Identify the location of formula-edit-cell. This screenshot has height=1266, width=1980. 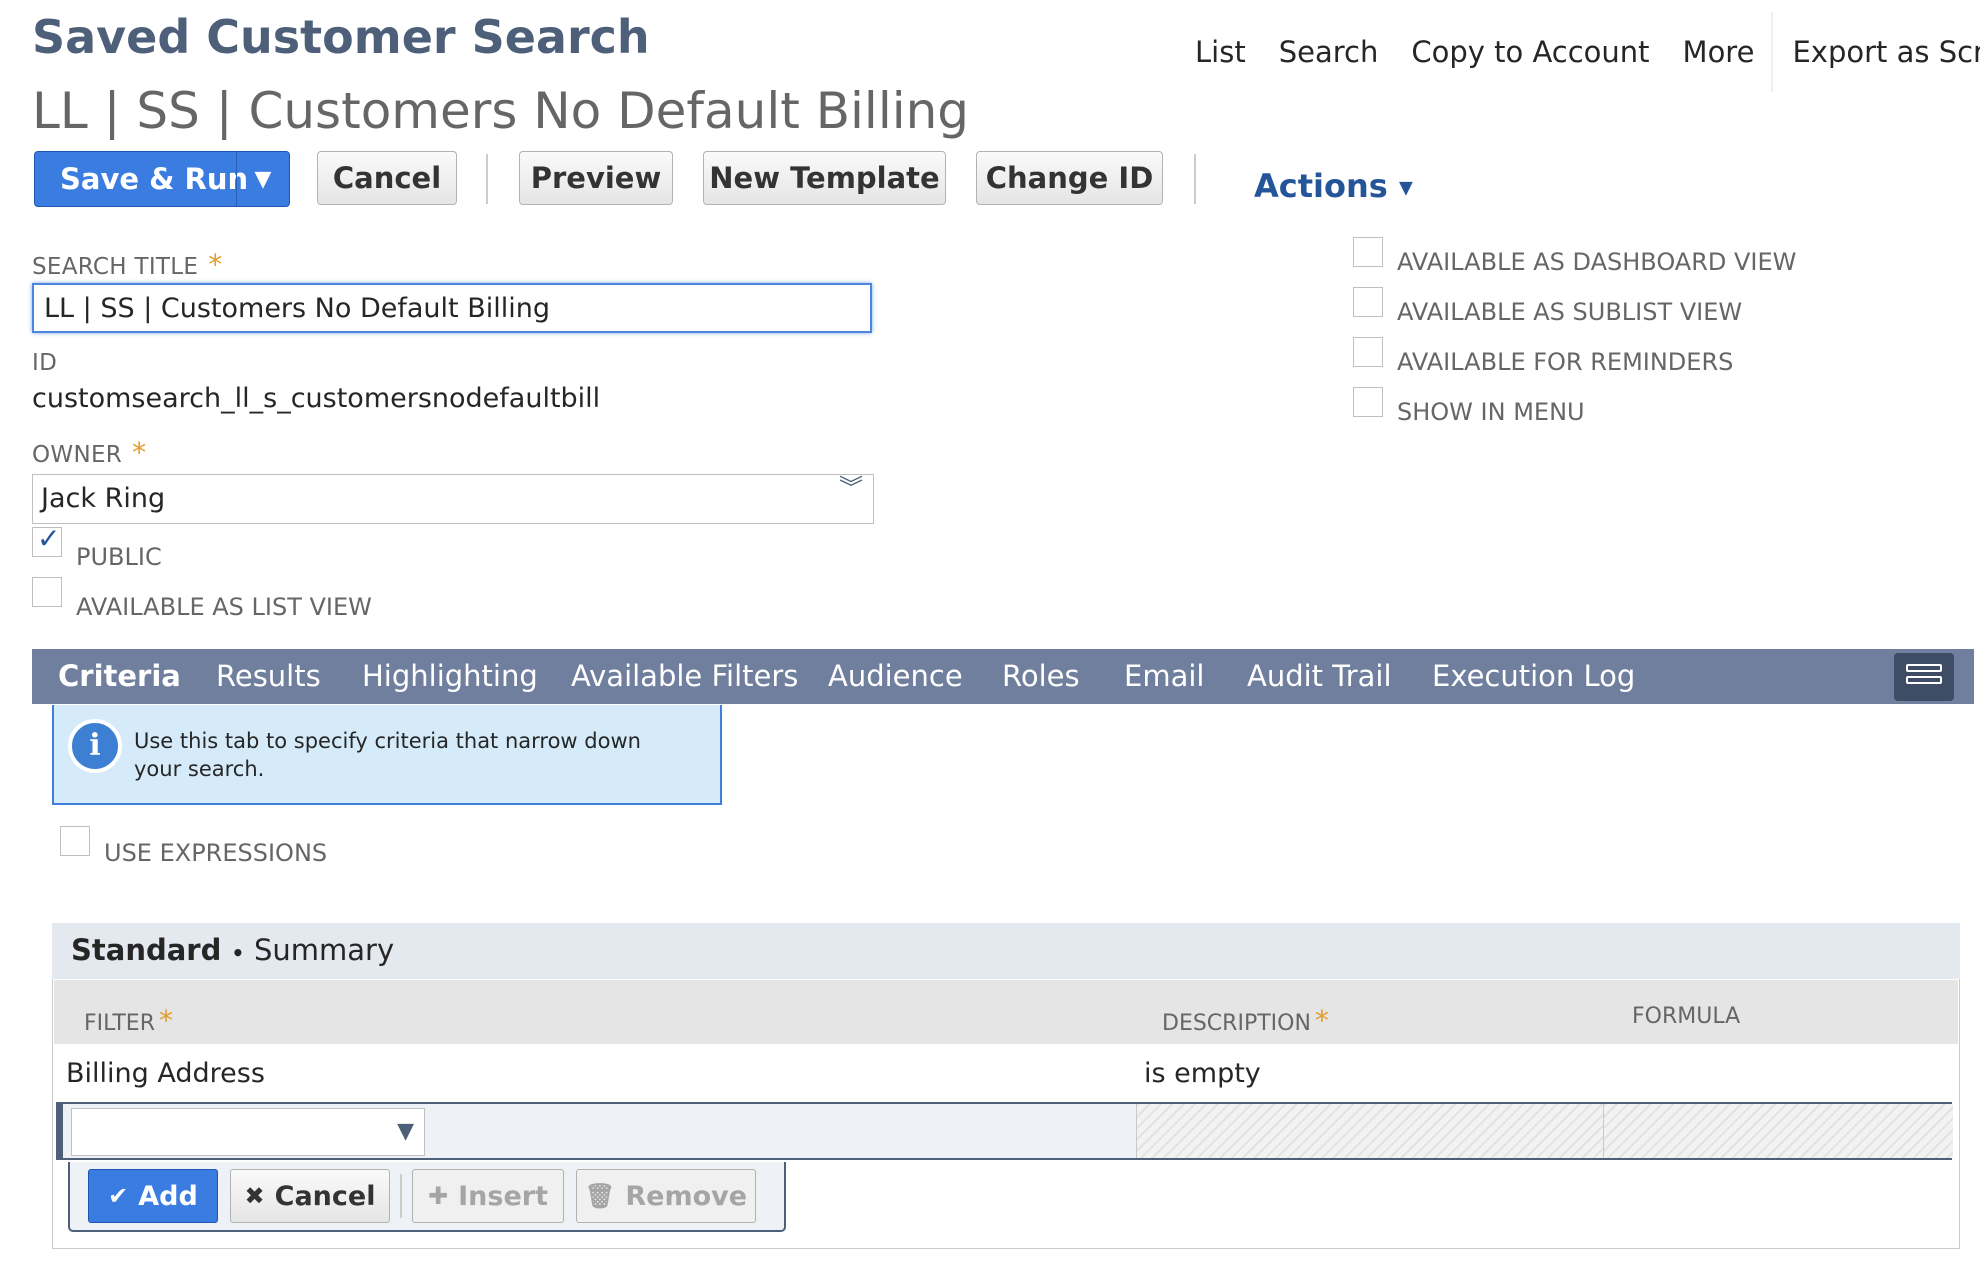
(1778, 1131).